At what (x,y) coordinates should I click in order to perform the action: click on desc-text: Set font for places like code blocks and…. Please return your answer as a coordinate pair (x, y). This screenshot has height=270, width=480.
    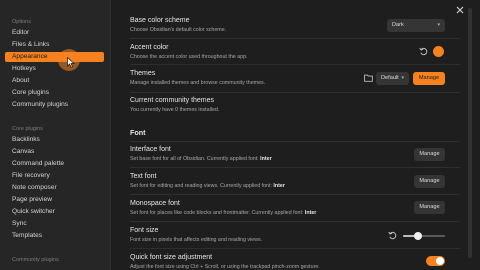
    Looking at the image, I should click on (217, 213).